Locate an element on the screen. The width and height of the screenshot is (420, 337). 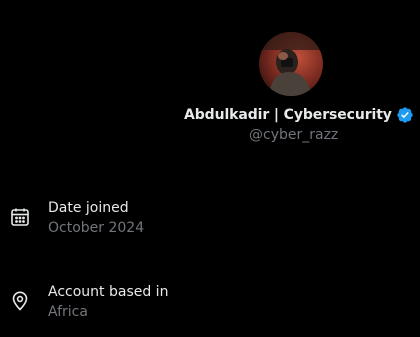
date-joined-row: Date joined October 2024 is located at coordinates (210, 222).